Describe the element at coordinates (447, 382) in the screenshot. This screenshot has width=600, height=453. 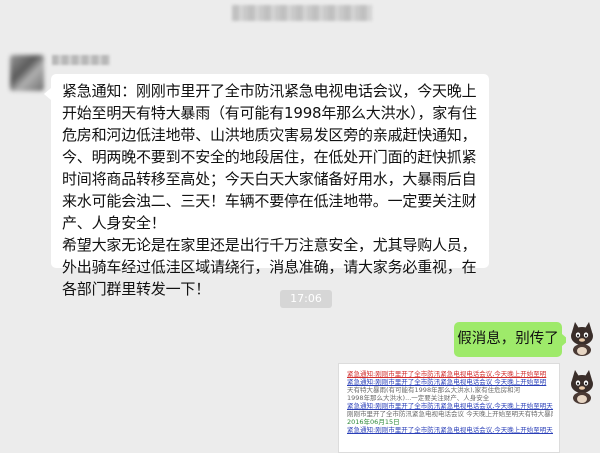
I see `search-result-title: 紧急通知:刚刚市里开了全市防汛紧急电视电话会议 今天晚上开始至明` at that location.